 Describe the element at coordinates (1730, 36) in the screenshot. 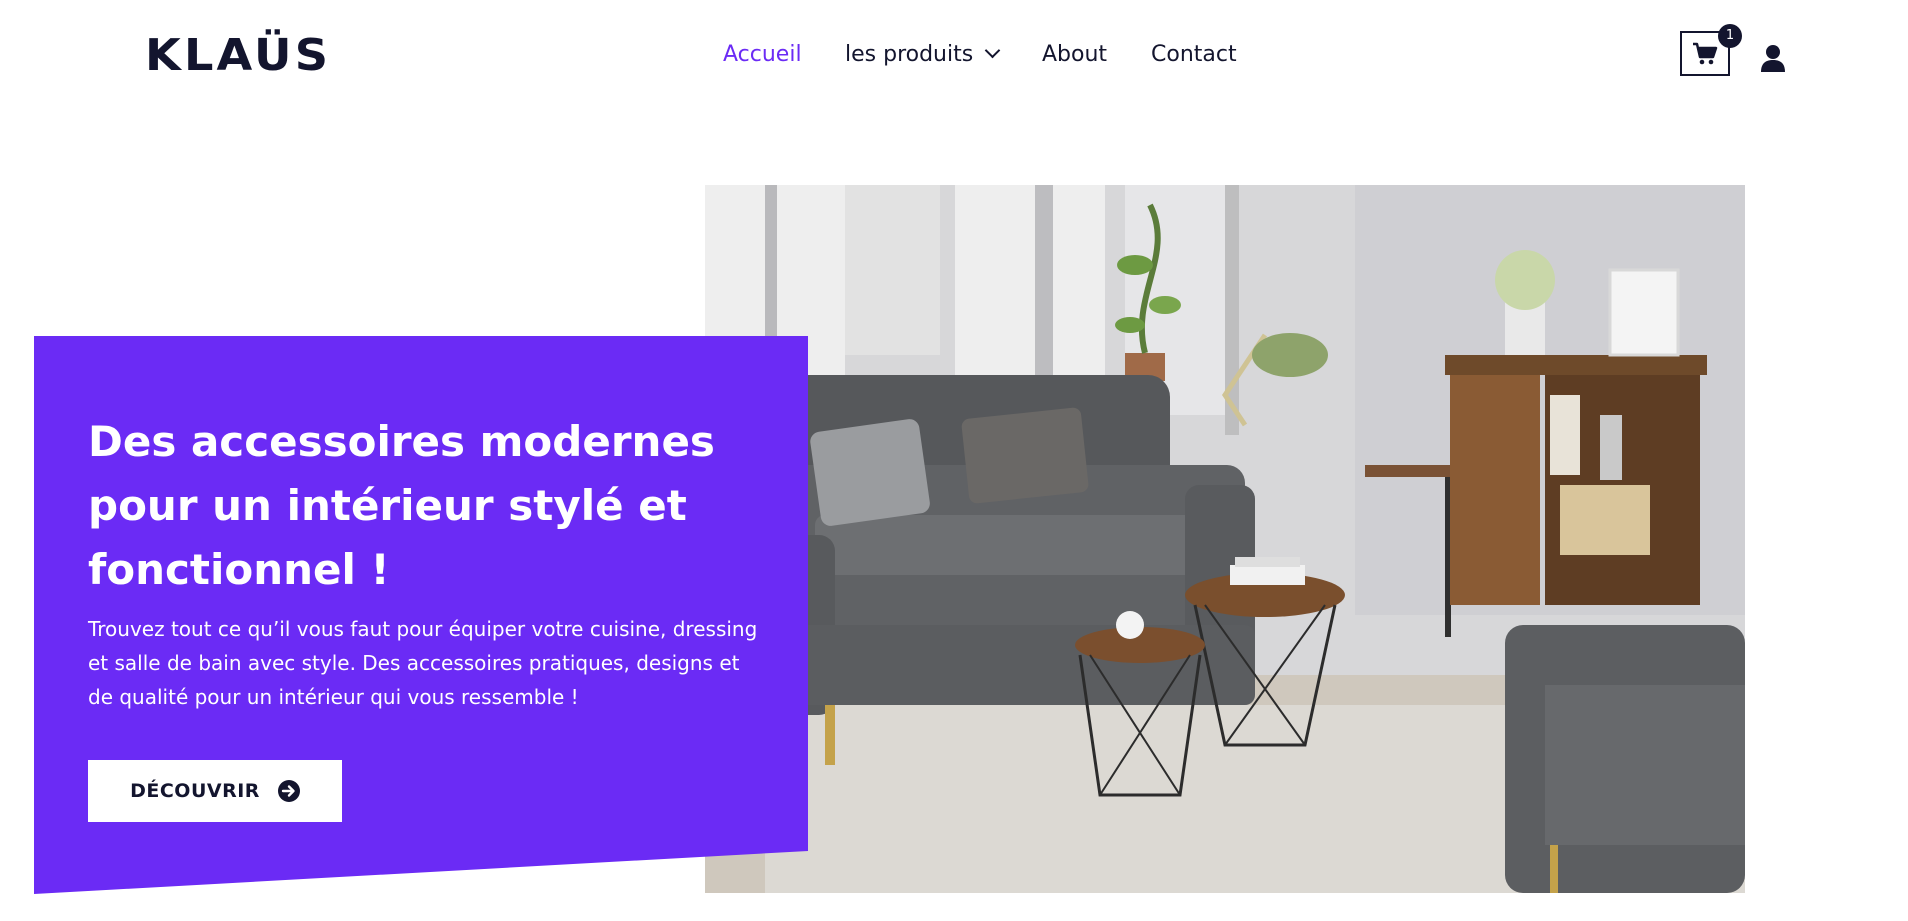

I see `cart-count-badge: 1` at that location.